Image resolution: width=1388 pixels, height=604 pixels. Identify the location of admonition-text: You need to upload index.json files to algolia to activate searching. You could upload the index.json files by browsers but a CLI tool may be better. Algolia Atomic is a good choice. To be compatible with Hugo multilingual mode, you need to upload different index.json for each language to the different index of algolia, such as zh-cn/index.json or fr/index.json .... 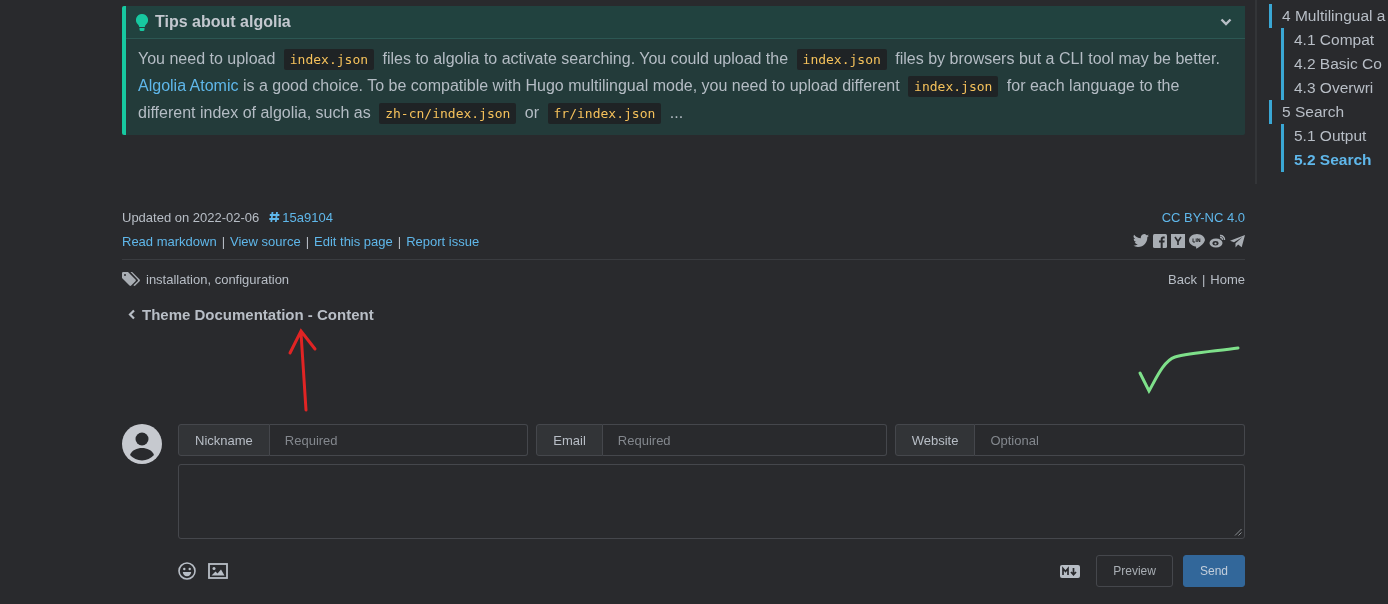
(685, 87).